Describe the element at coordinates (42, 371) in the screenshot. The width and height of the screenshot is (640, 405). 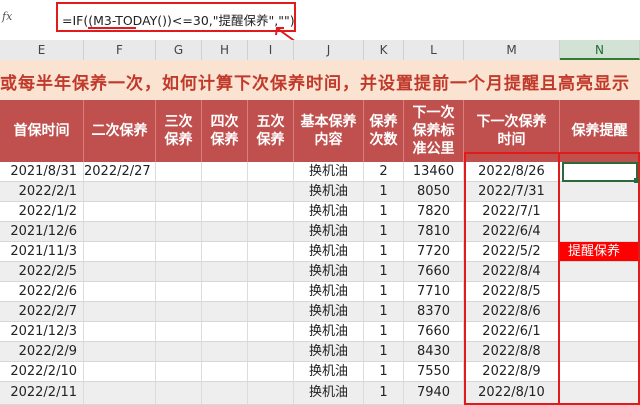
I see `cell-first-date: 2022/2/10` at that location.